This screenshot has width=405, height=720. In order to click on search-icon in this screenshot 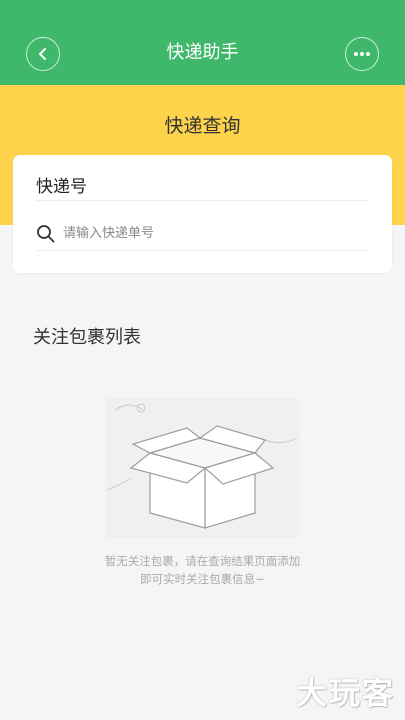, I will do `click(46, 234)`.